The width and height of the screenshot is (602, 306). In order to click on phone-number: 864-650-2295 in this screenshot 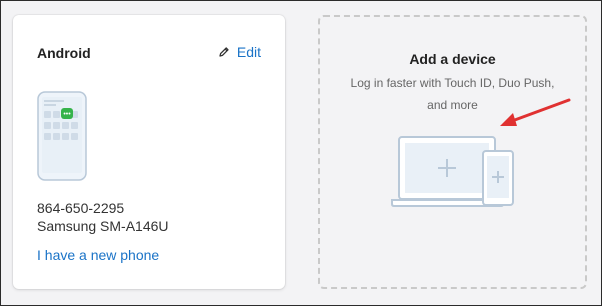, I will do `click(81, 208)`.